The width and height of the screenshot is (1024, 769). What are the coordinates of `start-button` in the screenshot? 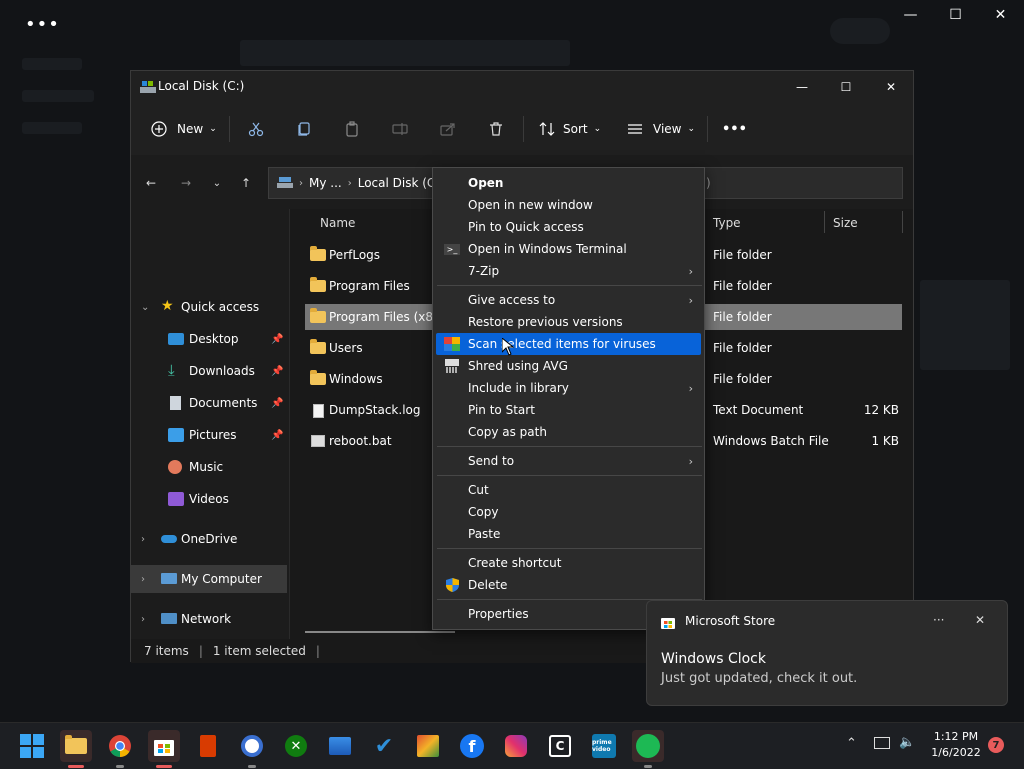 It's located at (32, 746).